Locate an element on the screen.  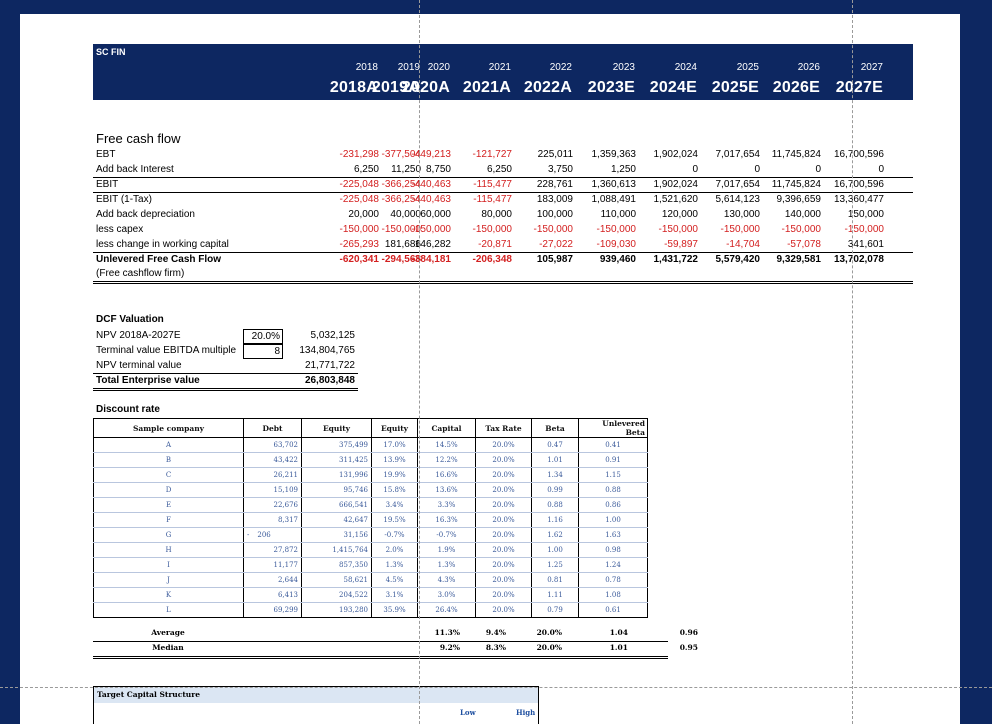
table-cell: 63,702 is located at coordinates (272, 445).